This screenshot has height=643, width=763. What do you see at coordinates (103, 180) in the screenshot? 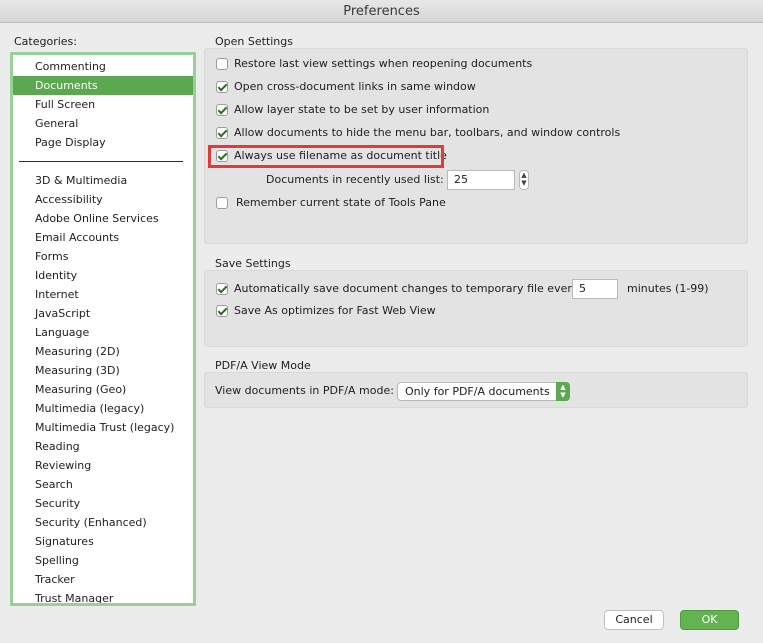
I see `category-item: 3D & Multimedia` at bounding box center [103, 180].